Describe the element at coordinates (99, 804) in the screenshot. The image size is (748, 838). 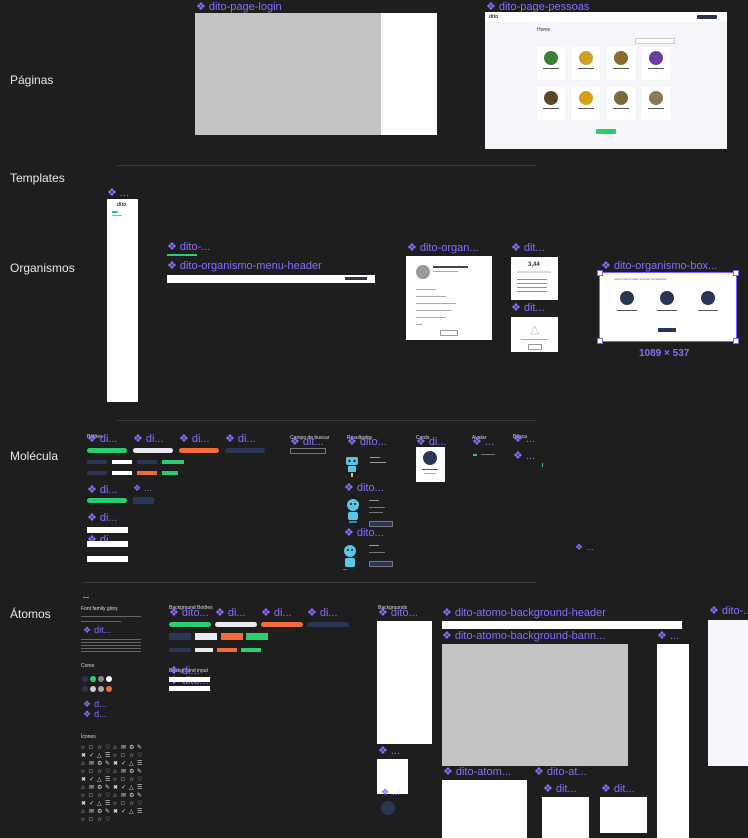
I see `icon-sample-icon: △` at that location.